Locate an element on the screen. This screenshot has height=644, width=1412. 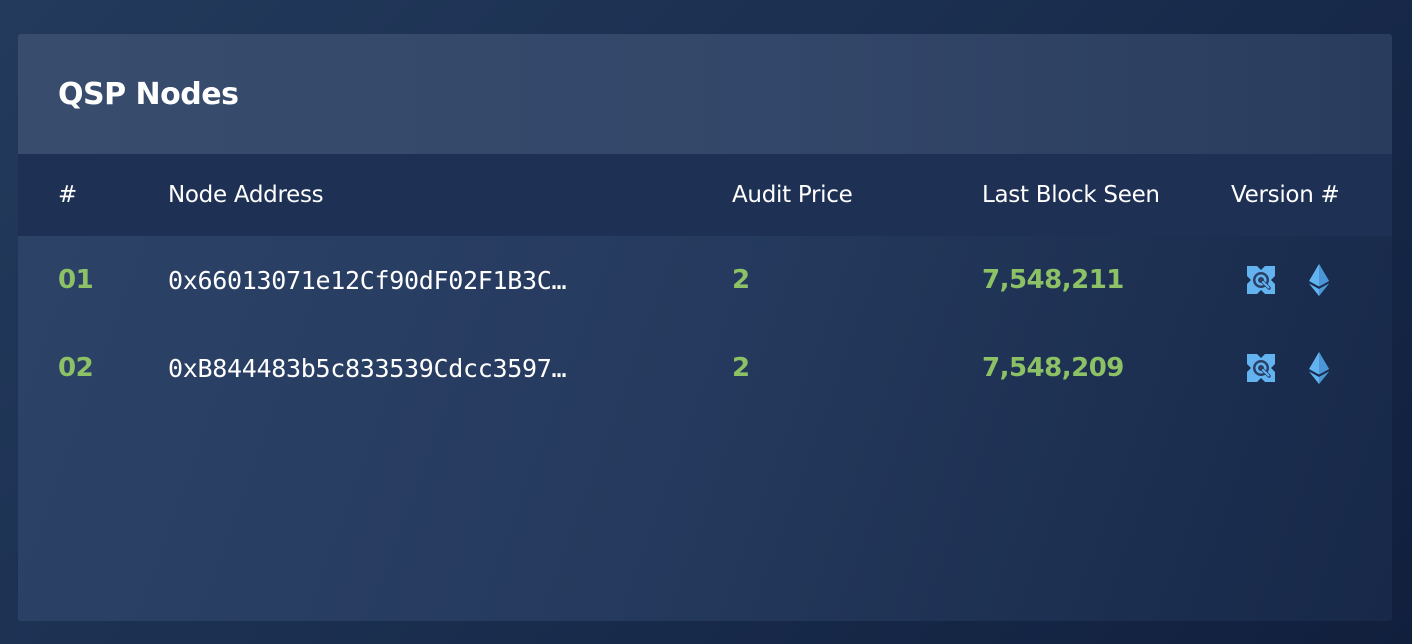
last-block-seen: 7,548,209 is located at coordinates (1053, 368).